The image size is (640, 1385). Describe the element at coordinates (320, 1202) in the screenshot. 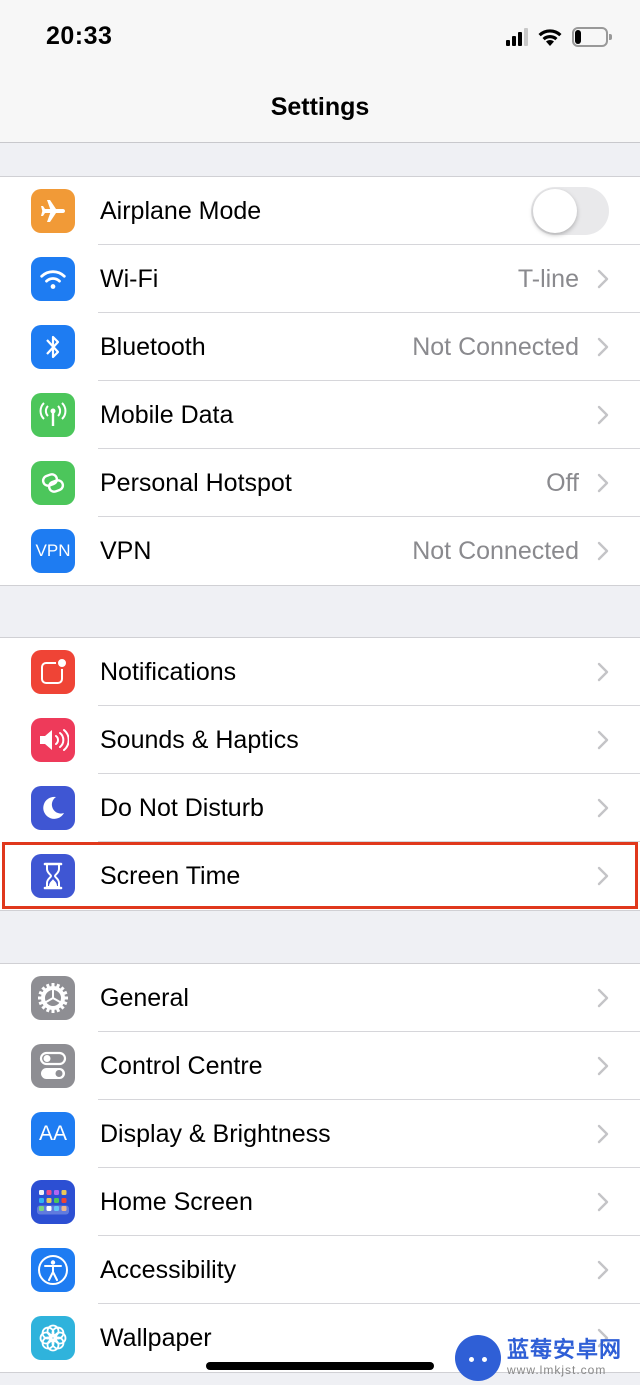

I see `settings-row-home-screen: Home Screen` at that location.